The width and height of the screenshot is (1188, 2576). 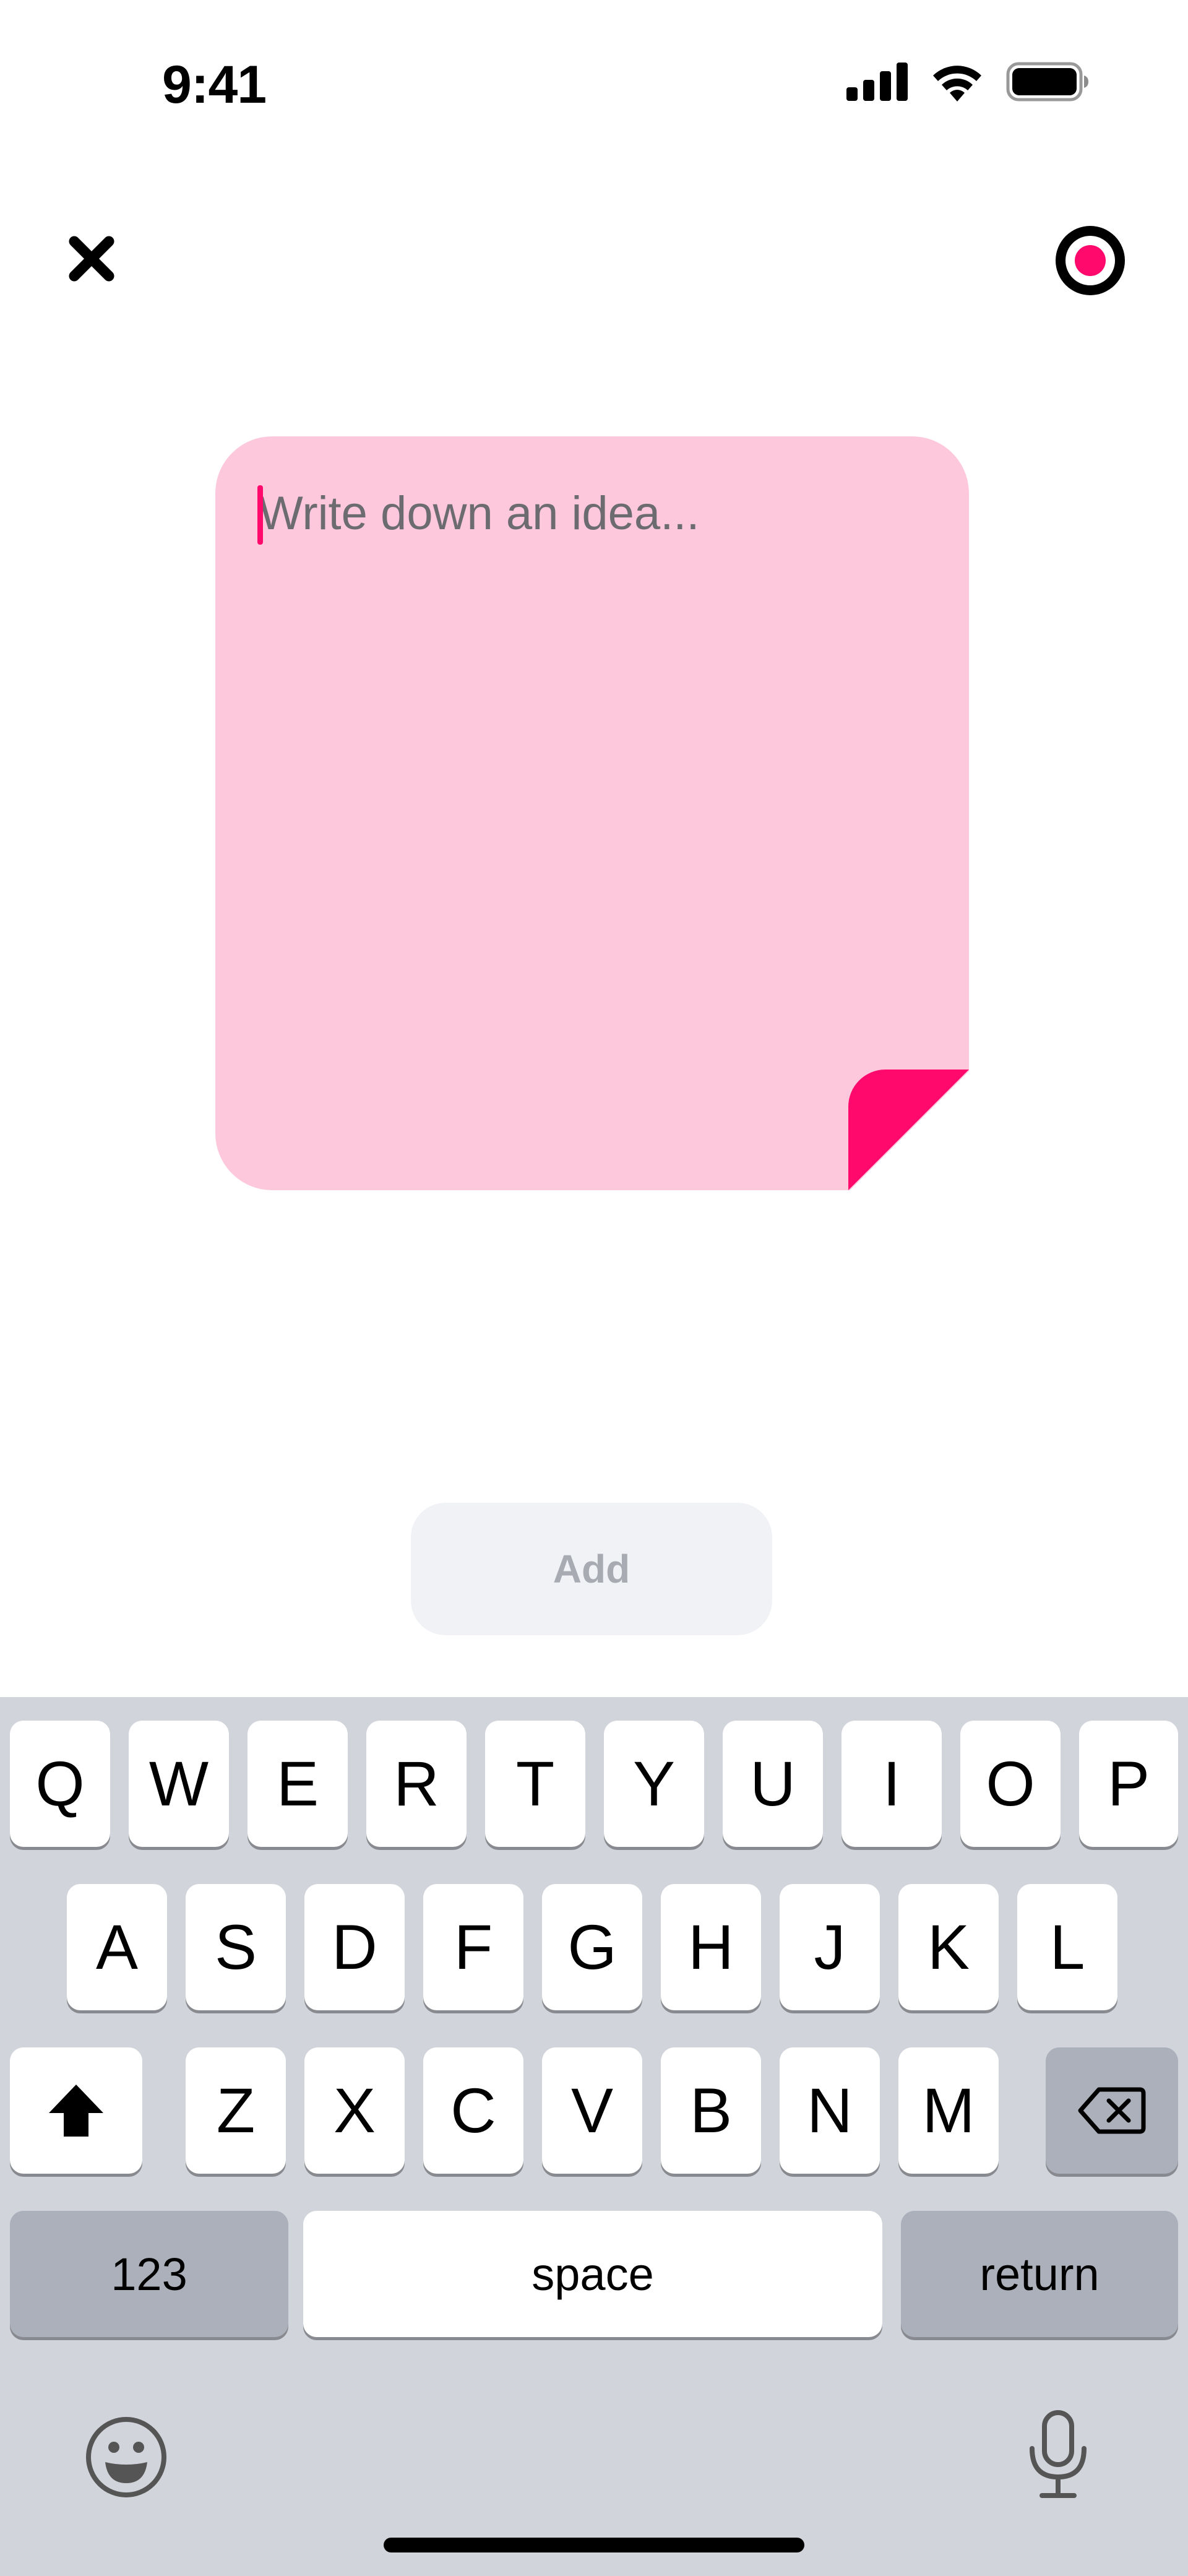 What do you see at coordinates (594, 2545) in the screenshot?
I see `home-indicator` at bounding box center [594, 2545].